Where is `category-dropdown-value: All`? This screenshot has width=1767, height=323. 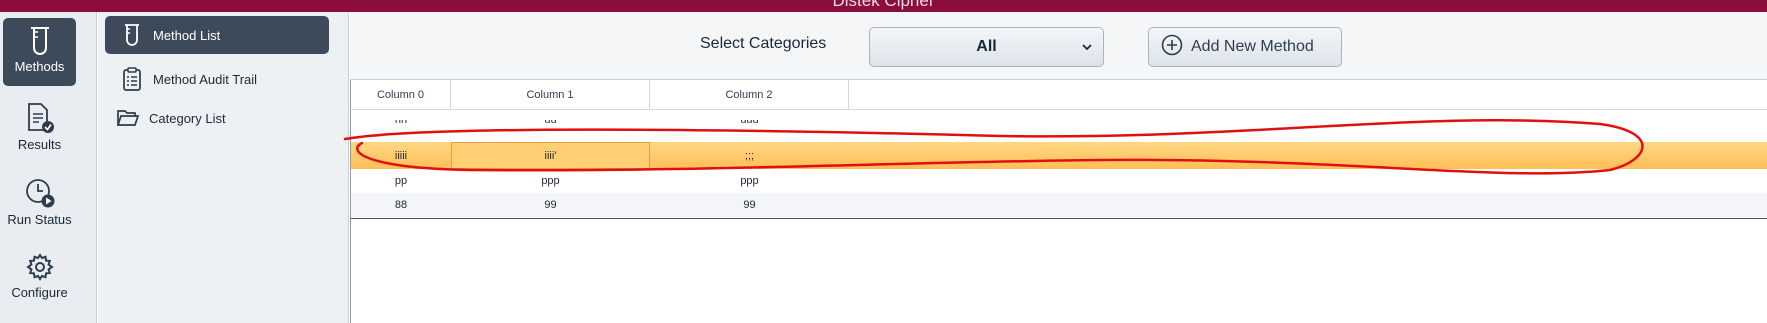 category-dropdown-value: All is located at coordinates (986, 46).